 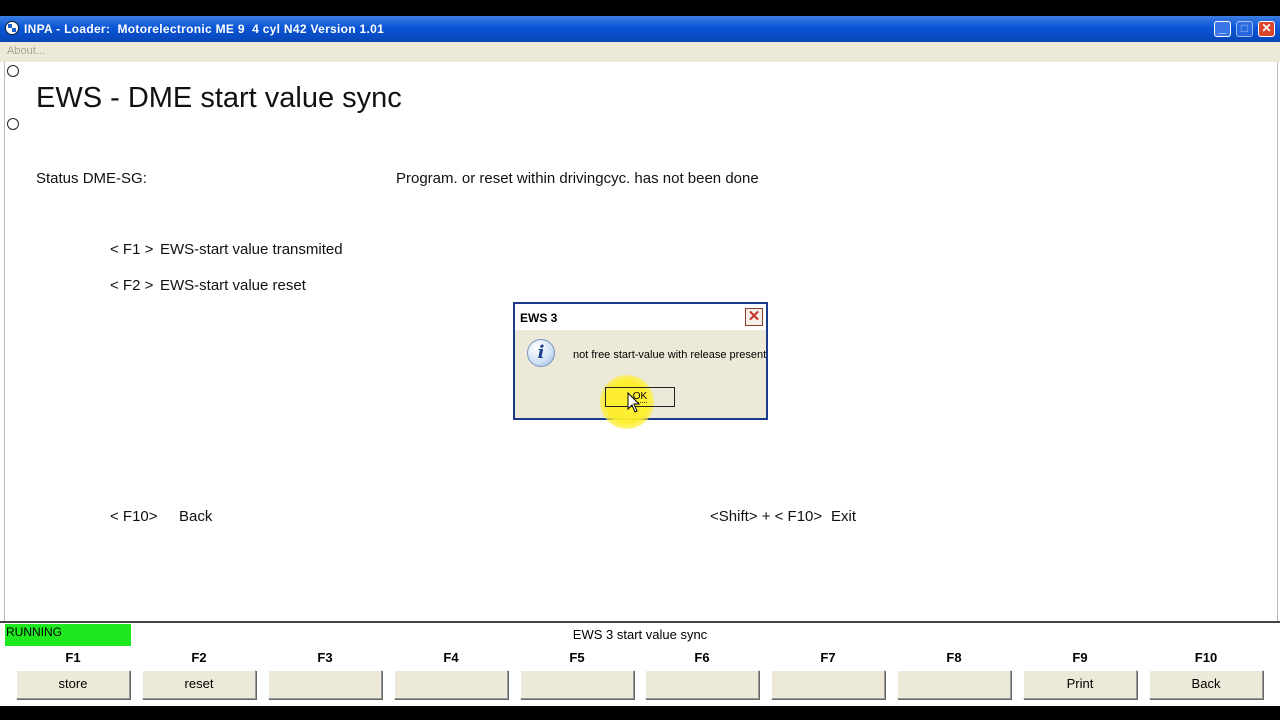 What do you see at coordinates (251, 249) in the screenshot?
I see `option-f1-label: EWS-start value transmited` at bounding box center [251, 249].